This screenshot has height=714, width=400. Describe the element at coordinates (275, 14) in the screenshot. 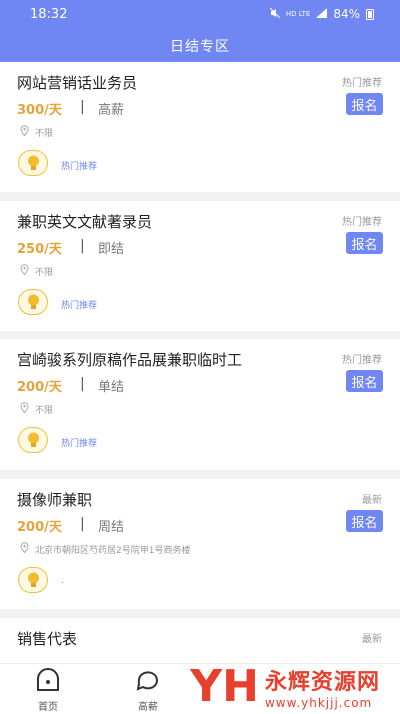

I see `mute-icon` at that location.